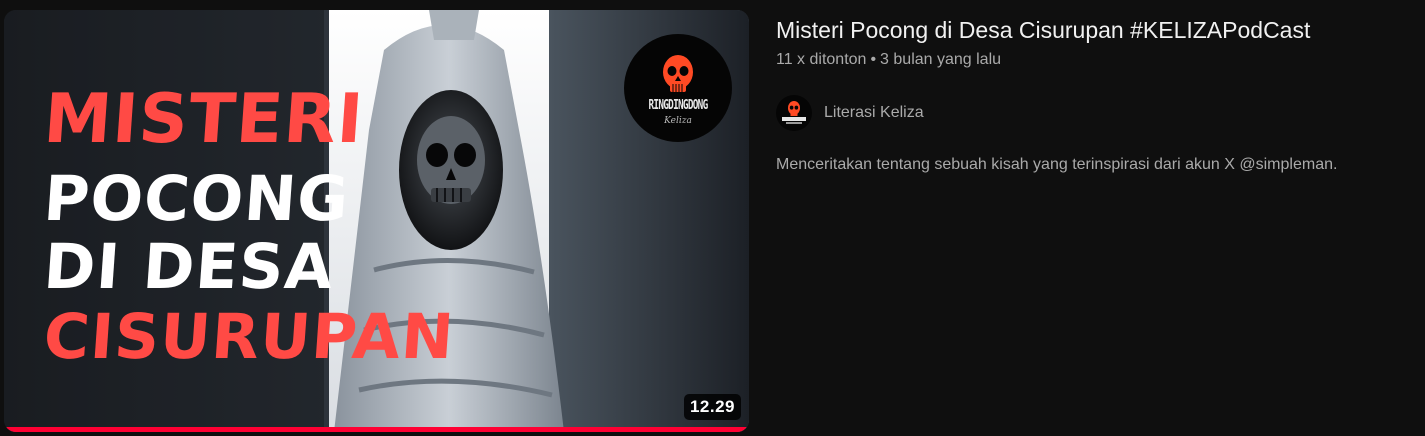 The image size is (1425, 436). What do you see at coordinates (249, 336) in the screenshot?
I see `thumbnail-title-line: CISURUPAN` at bounding box center [249, 336].